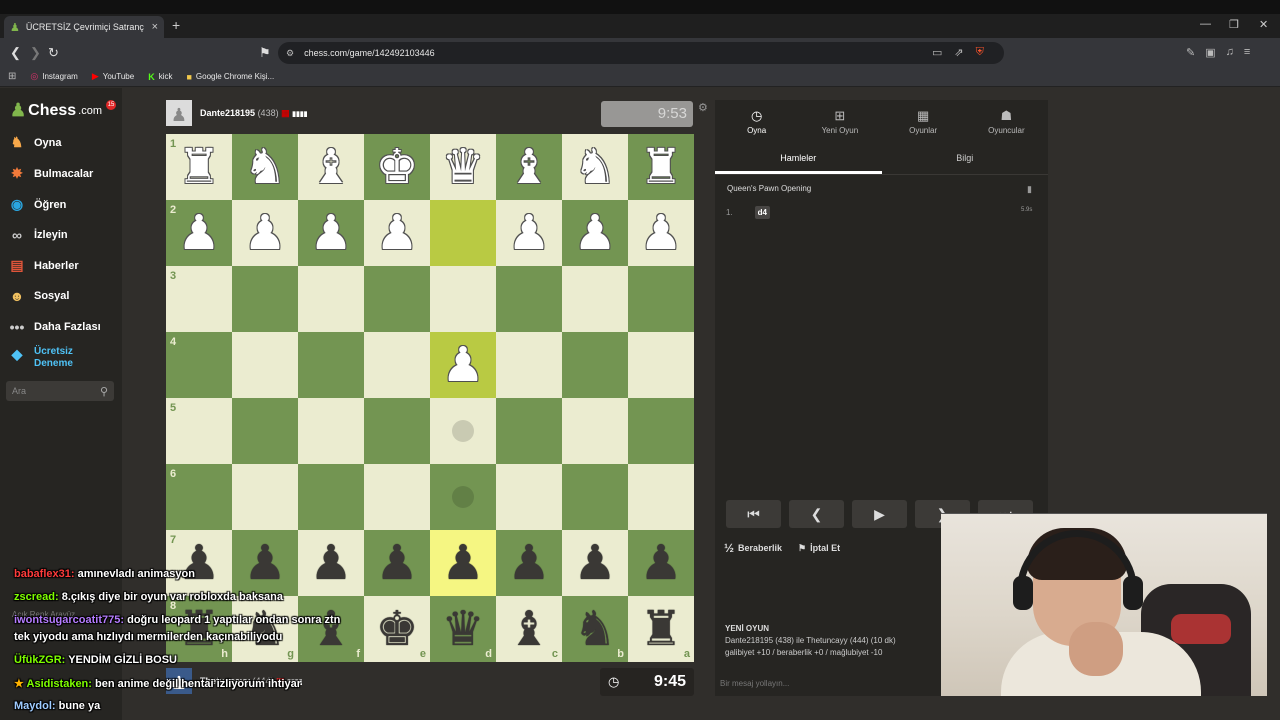  What do you see at coordinates (1029, 189) in the screenshot?
I see `book-icon: ▮` at bounding box center [1029, 189].